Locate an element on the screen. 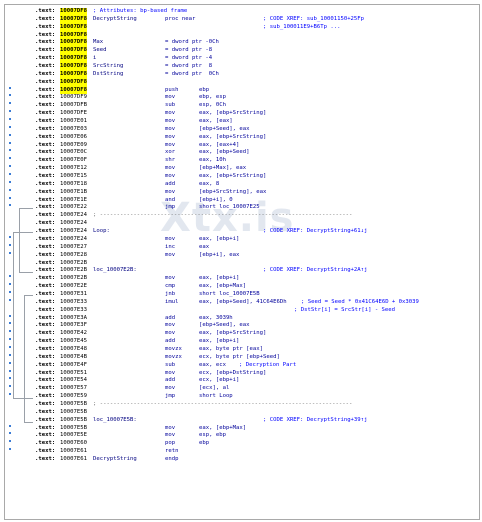 Image resolution: width=482 pixels, height=522 pixels. address: 10007E33 is located at coordinates (73, 311).